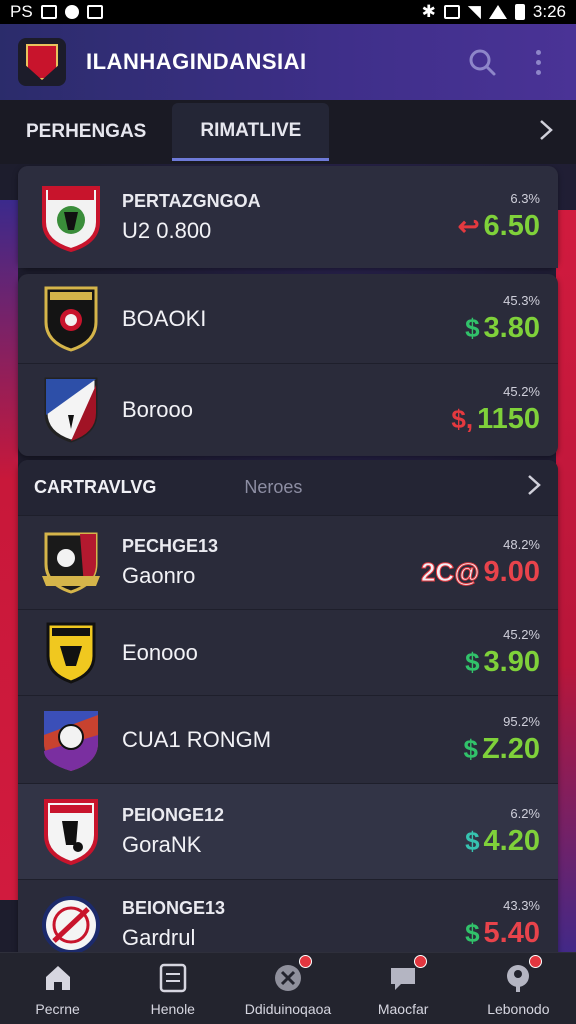 The width and height of the screenshot is (576, 1024). I want to click on shield-icon, so click(42, 62).